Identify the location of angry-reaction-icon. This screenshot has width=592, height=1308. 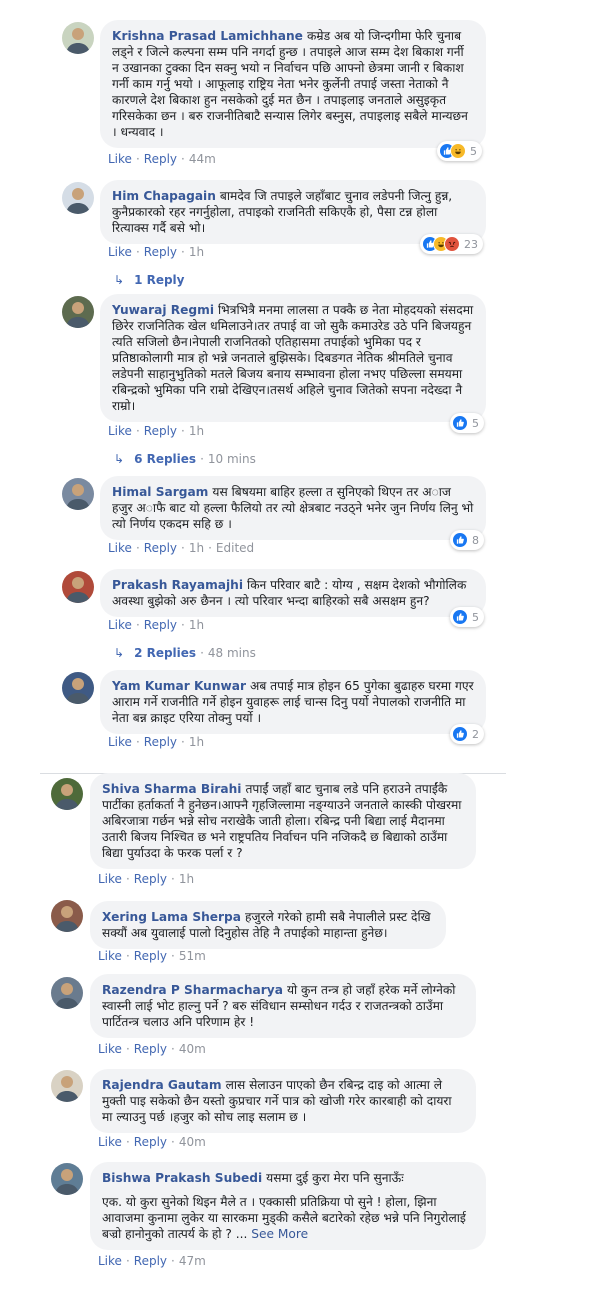
(452, 244).